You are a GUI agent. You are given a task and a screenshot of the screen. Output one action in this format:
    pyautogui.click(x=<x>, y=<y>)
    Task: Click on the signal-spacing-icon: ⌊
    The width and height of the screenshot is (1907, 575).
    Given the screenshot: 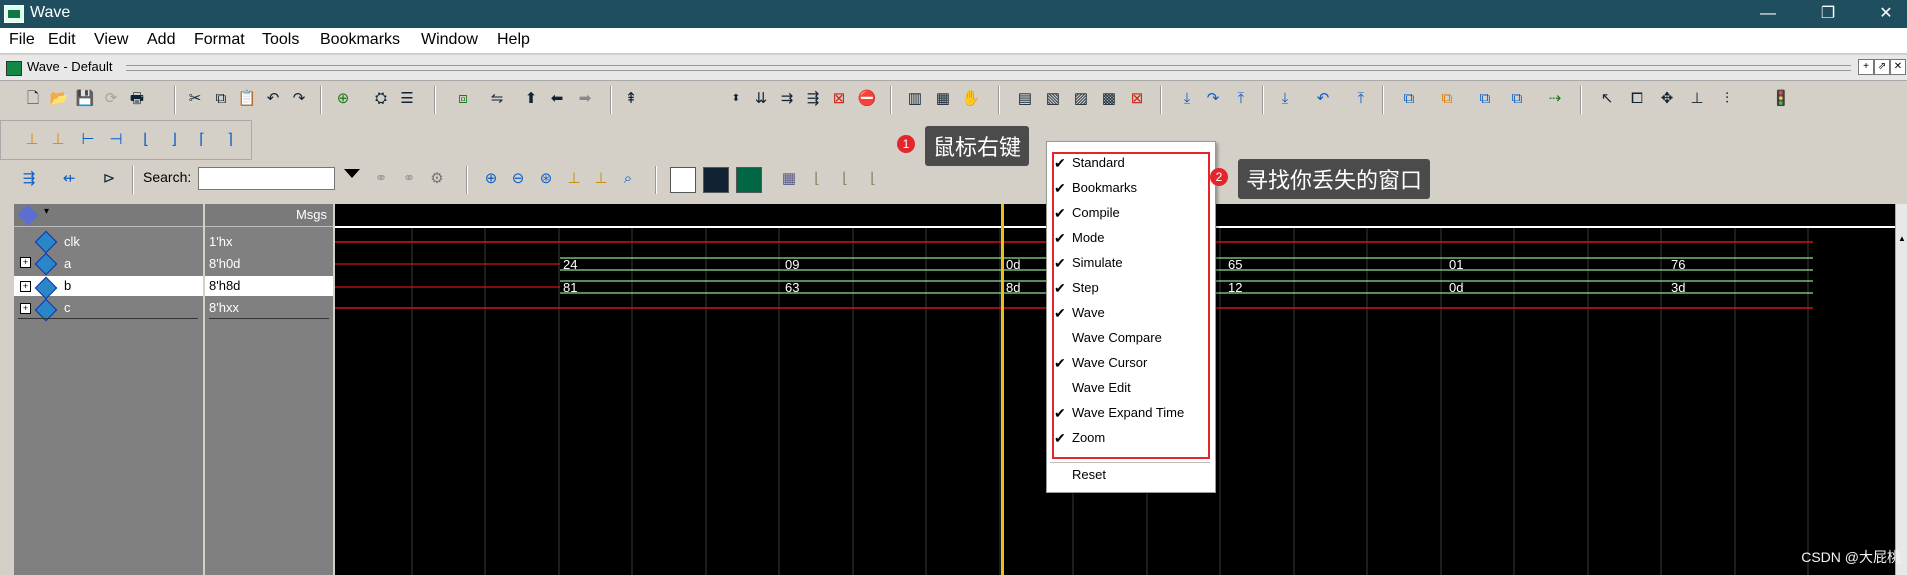 What is the action you would take?
    pyautogui.click(x=845, y=179)
    